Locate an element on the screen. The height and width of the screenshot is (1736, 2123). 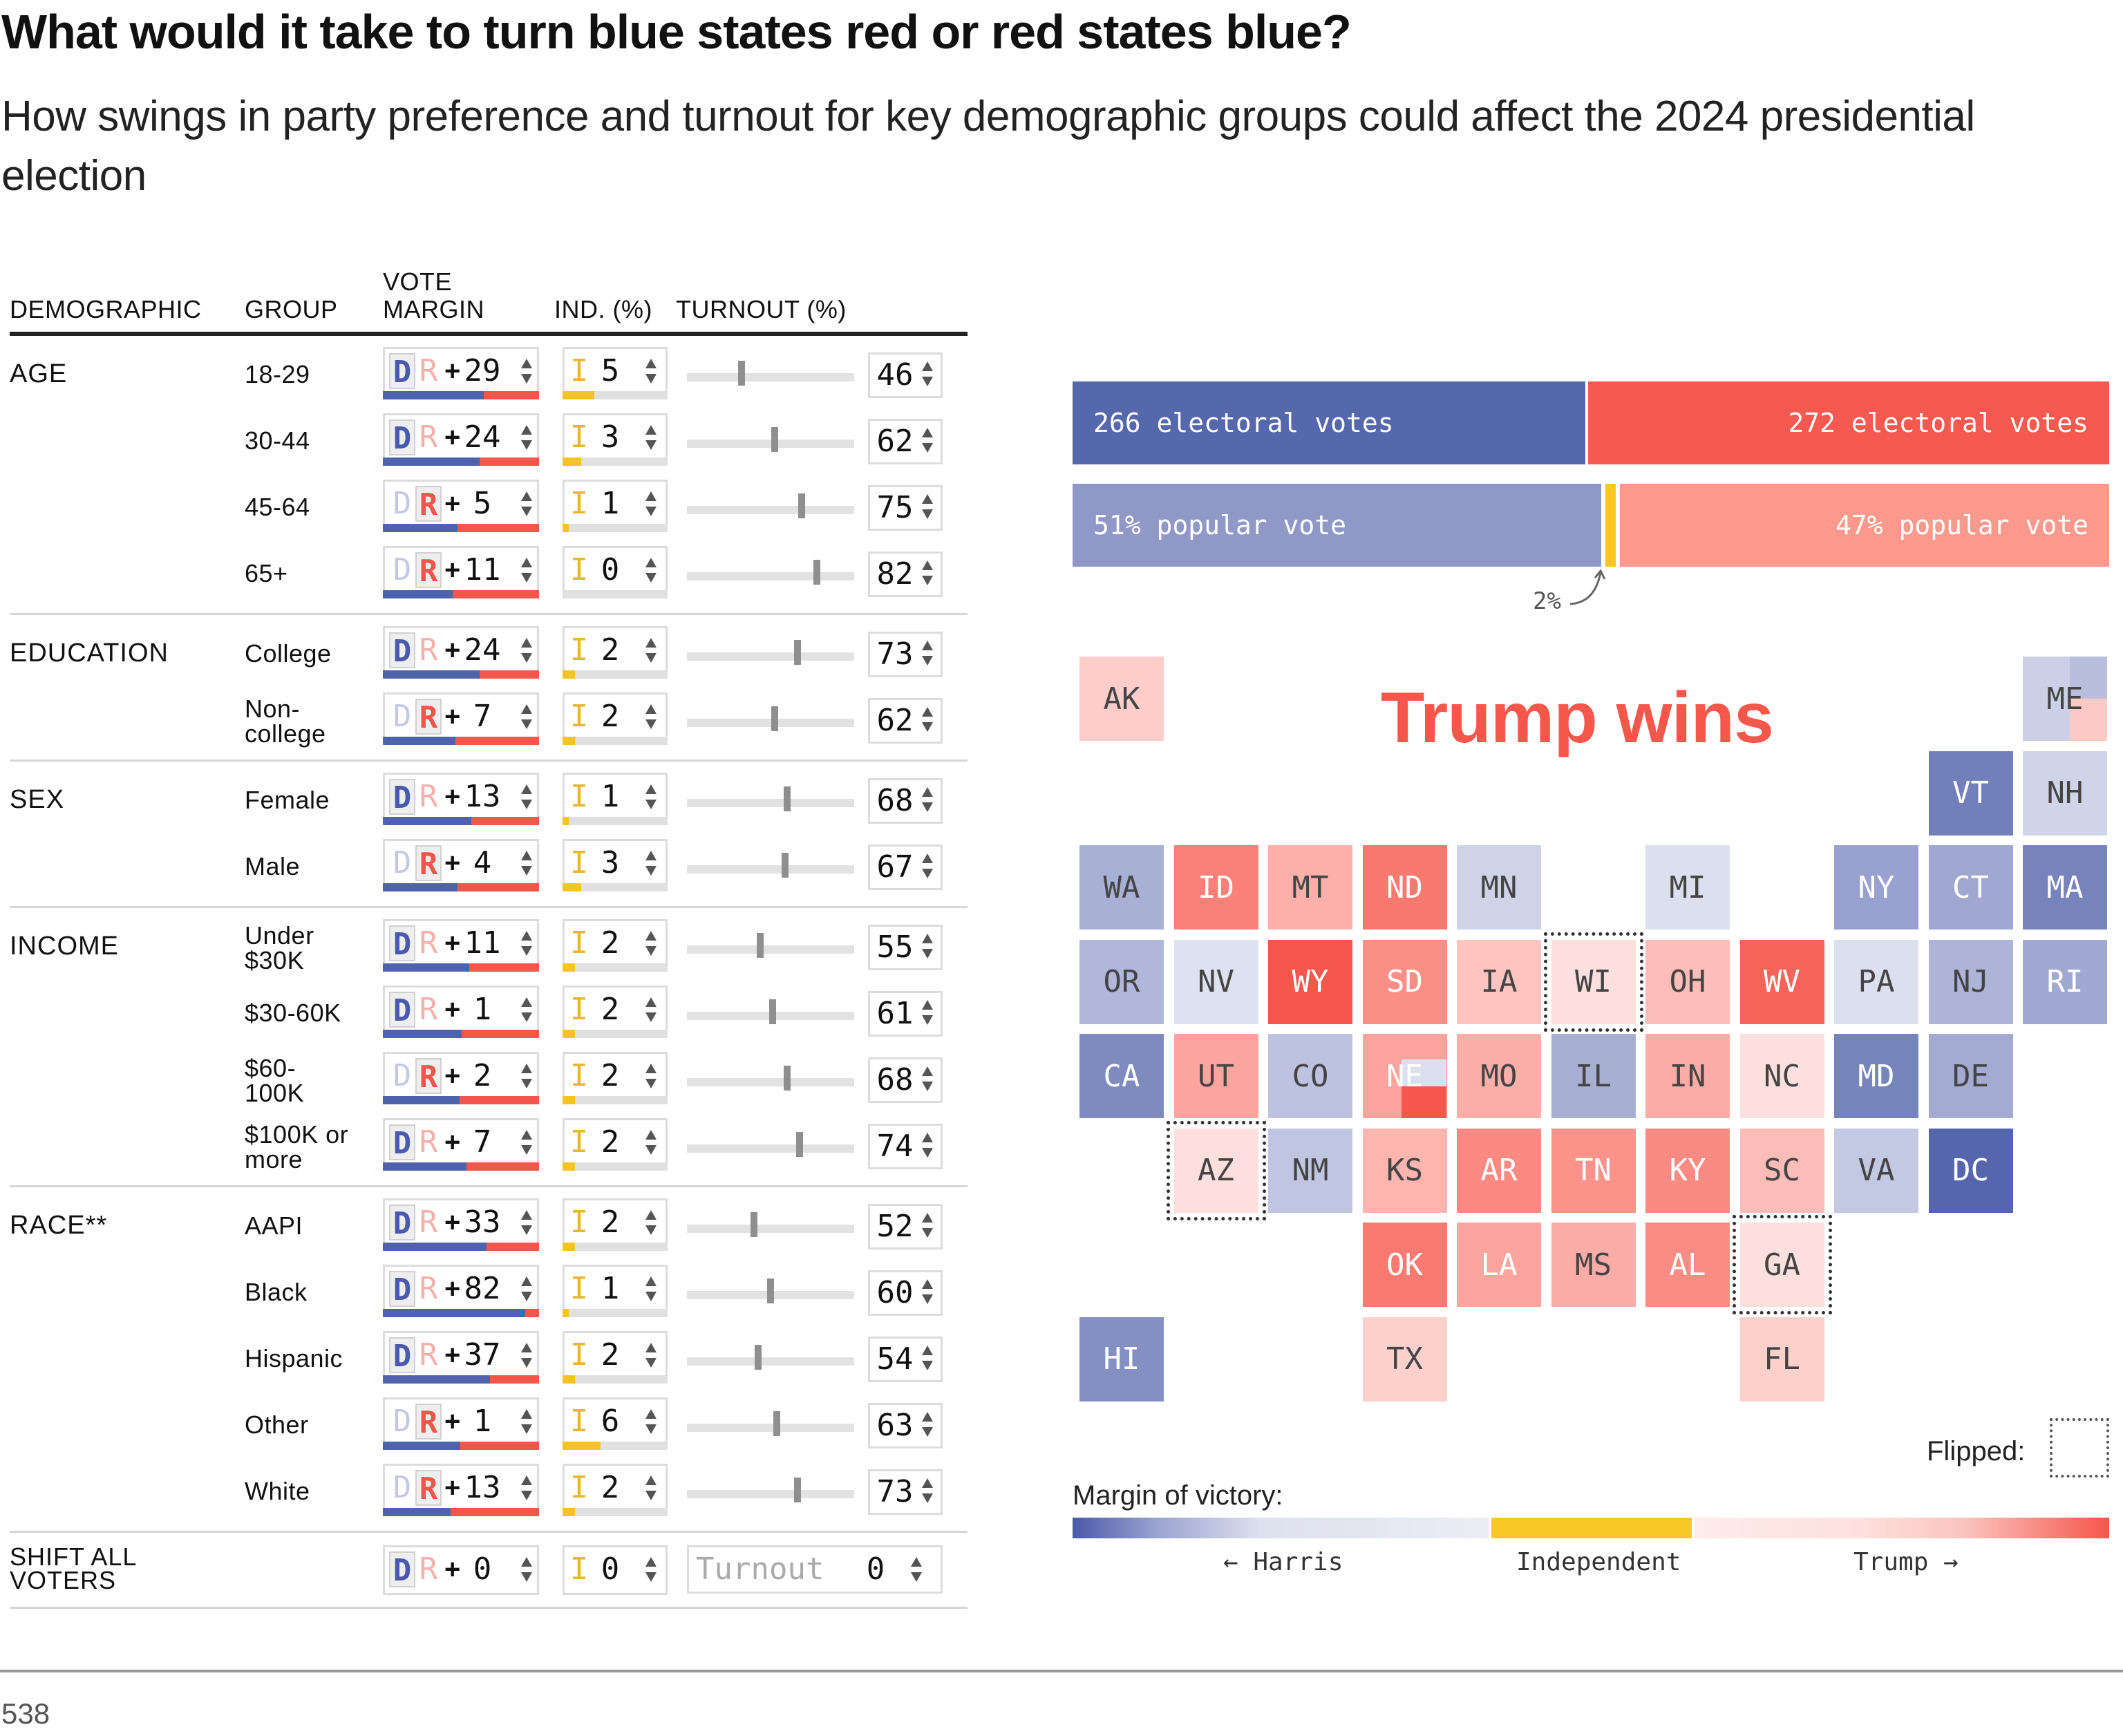
state-tile-fl: FL is located at coordinates (1781, 1359).